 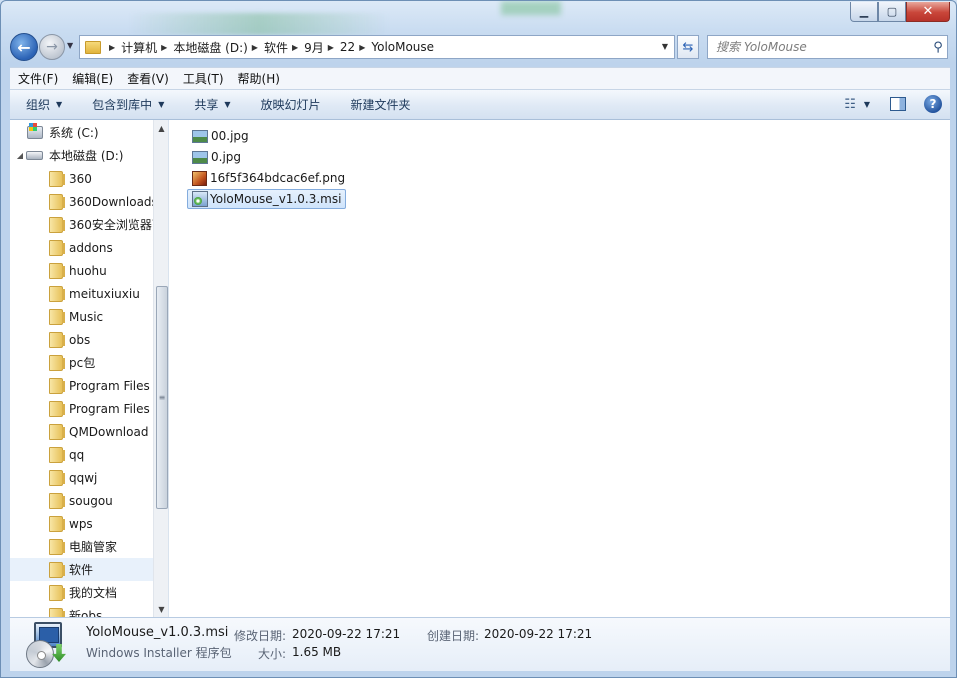 I want to click on menu-item: 工具(T), so click(x=202, y=78).